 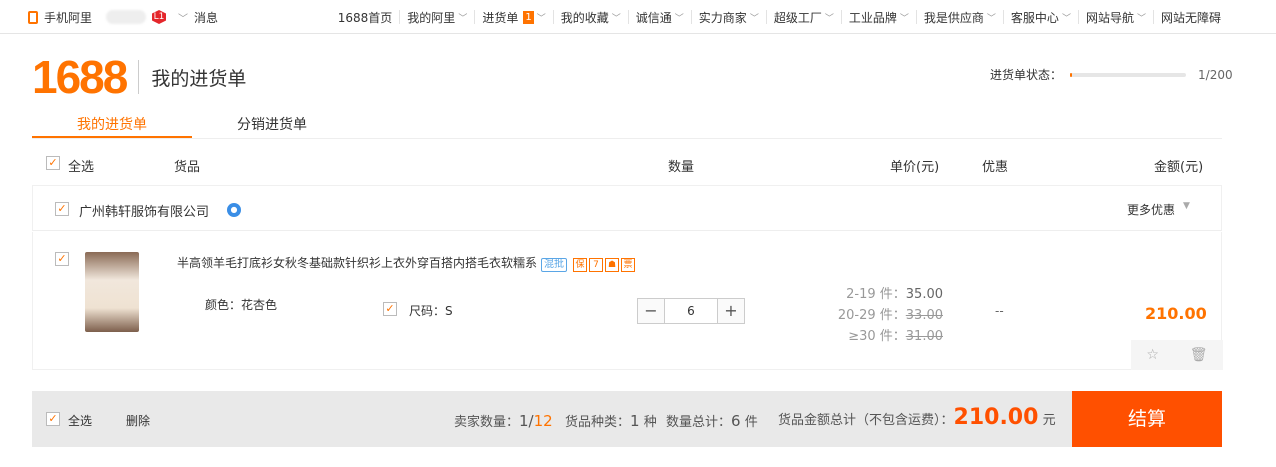 What do you see at coordinates (68, 17) in the screenshot?
I see `mobile-link: 手机阿里` at bounding box center [68, 17].